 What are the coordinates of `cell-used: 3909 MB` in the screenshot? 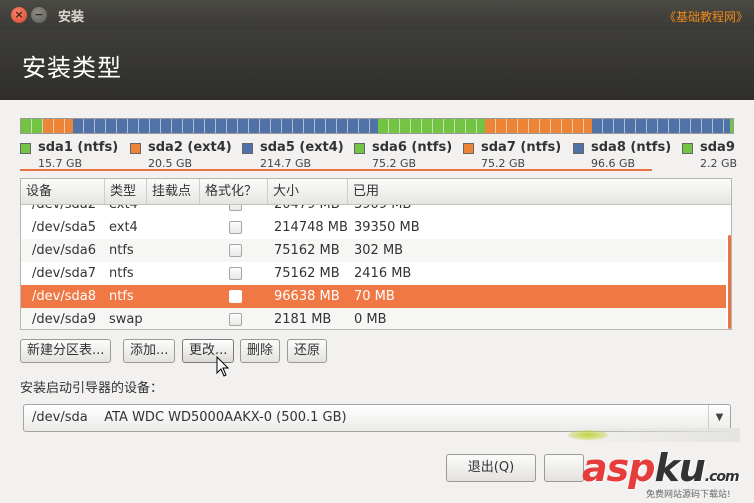 It's located at (382, 210).